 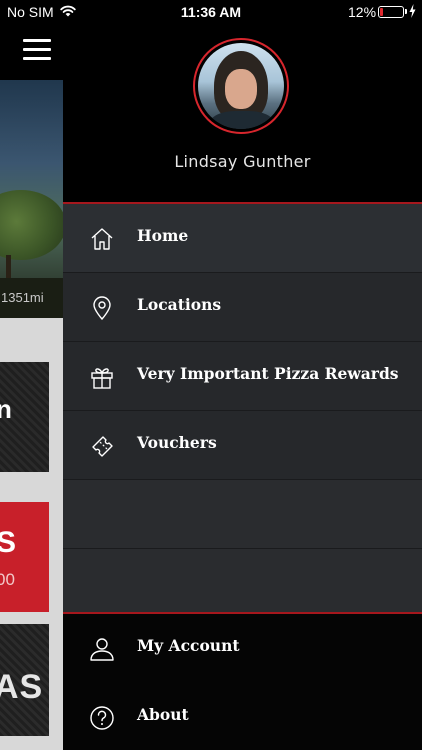 What do you see at coordinates (102, 378) in the screenshot?
I see `gift-icon` at bounding box center [102, 378].